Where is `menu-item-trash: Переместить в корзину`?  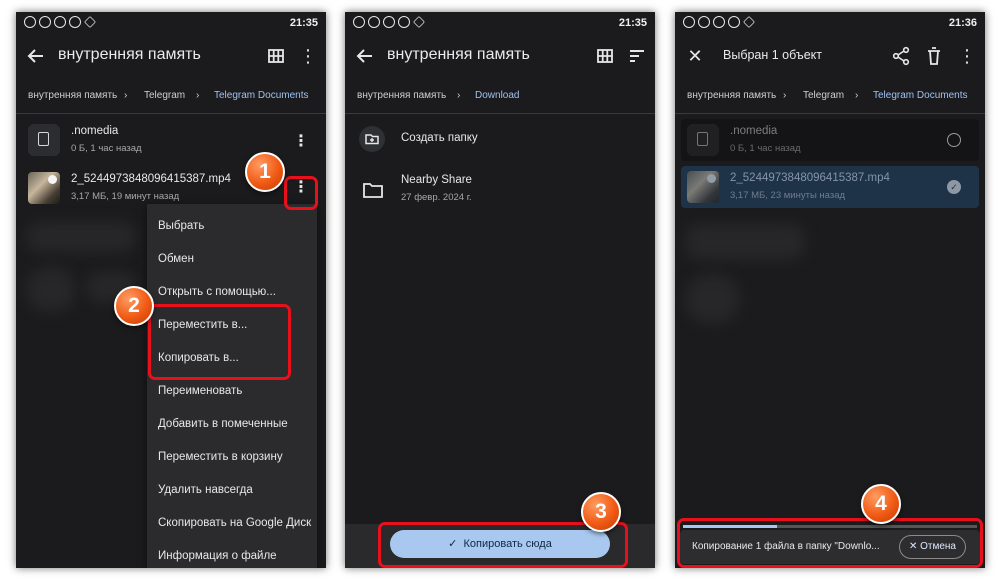
menu-item-trash: Переместить в корзину is located at coordinates (220, 457).